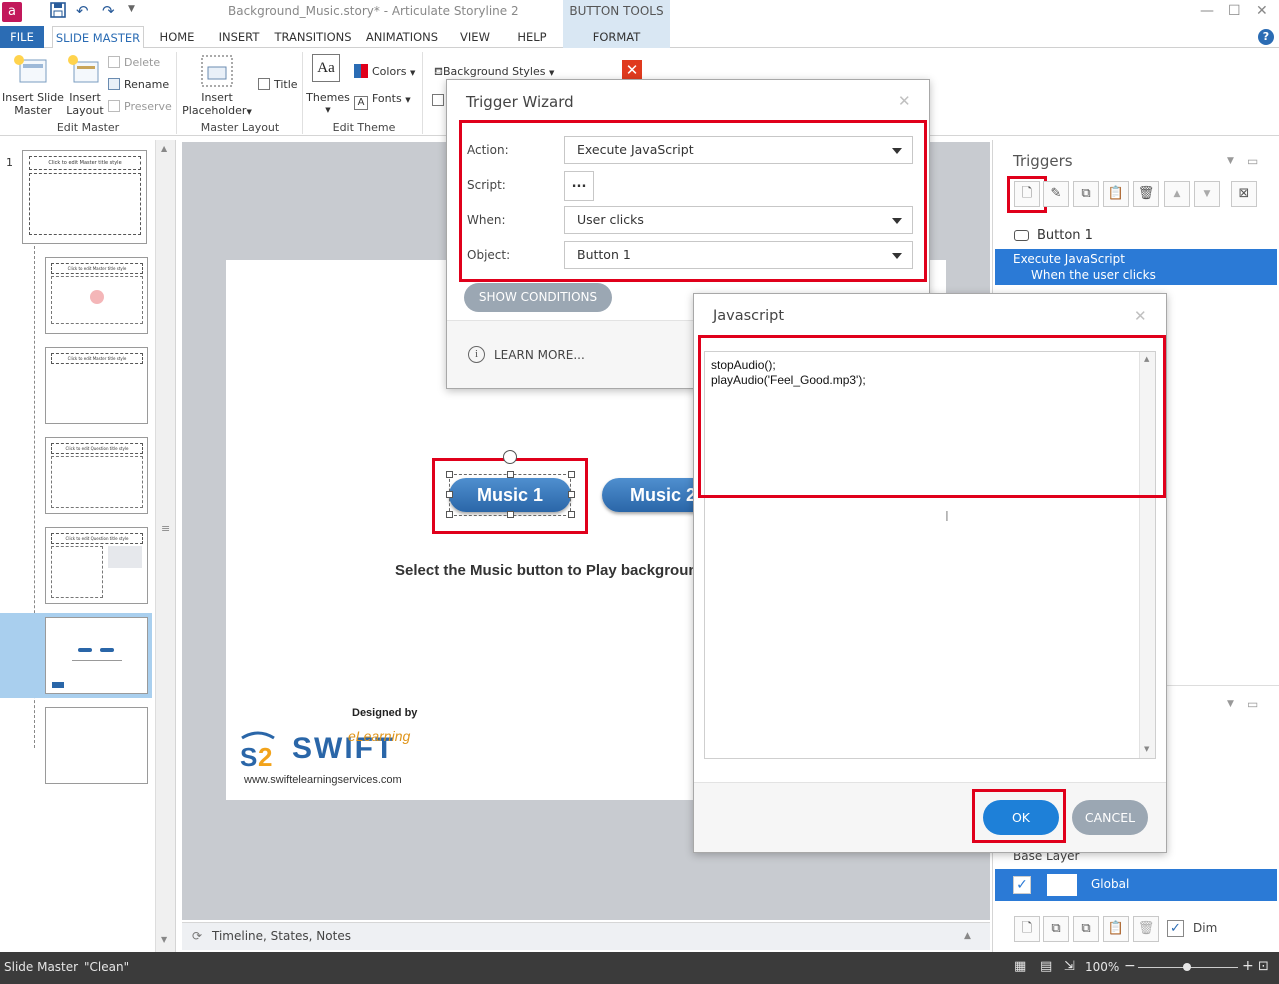  I want to click on save-icon, so click(58, 12).